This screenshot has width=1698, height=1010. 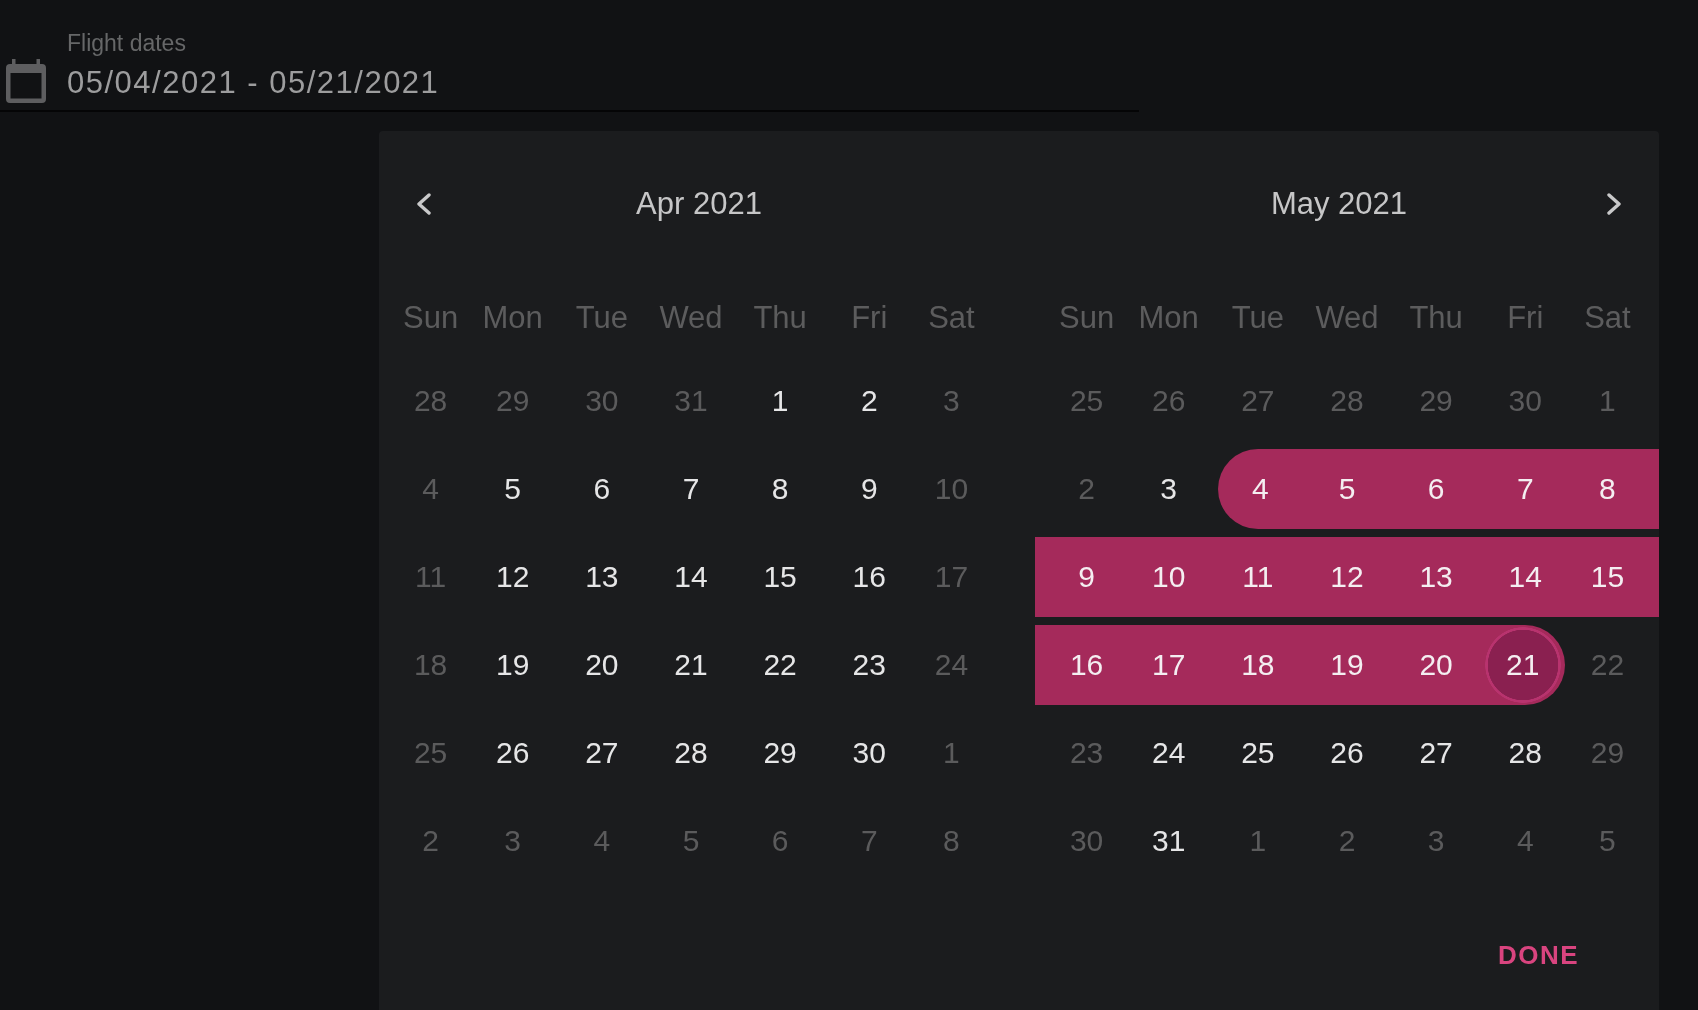 What do you see at coordinates (1258, 665) in the screenshot?
I see `calendar-day: 18` at bounding box center [1258, 665].